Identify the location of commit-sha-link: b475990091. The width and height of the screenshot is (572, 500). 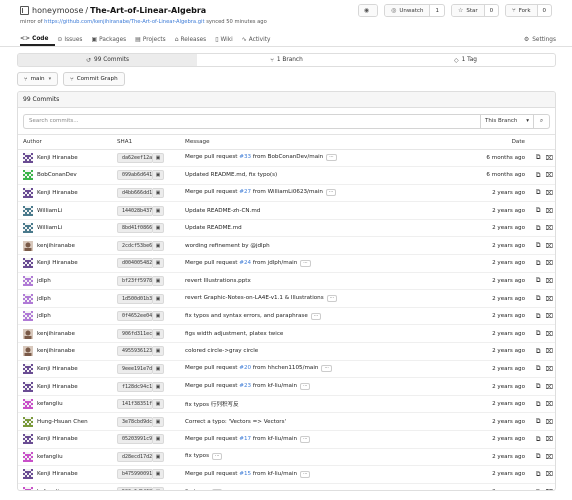
(135, 474).